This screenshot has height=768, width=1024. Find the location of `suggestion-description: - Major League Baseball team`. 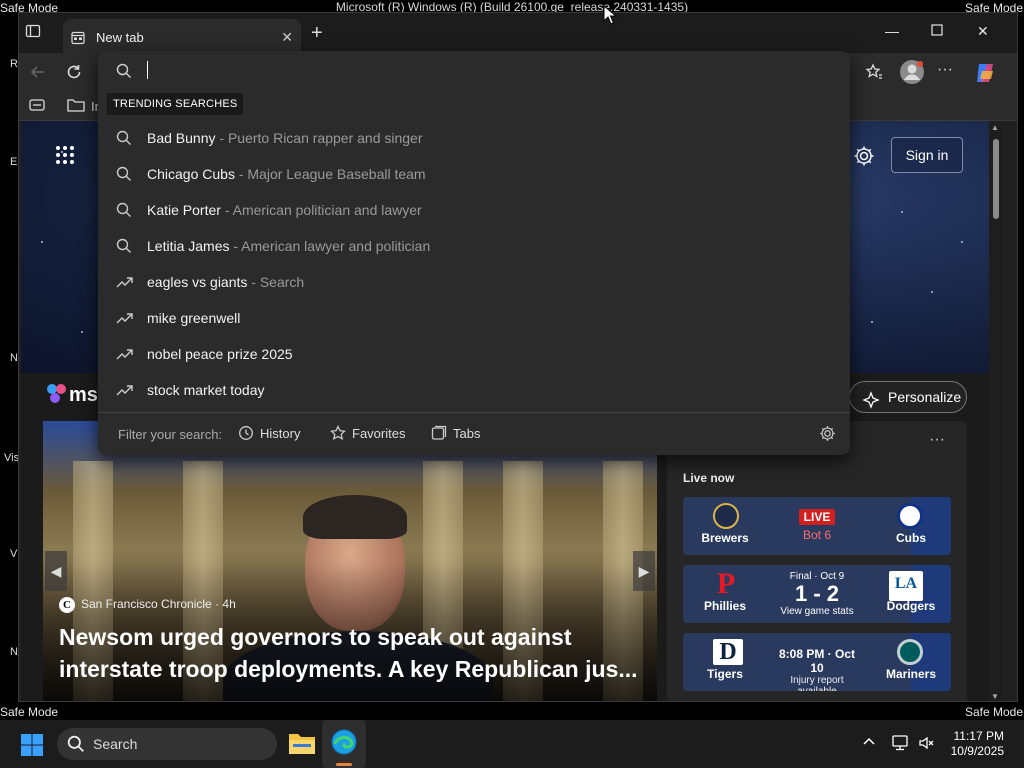

suggestion-description: - Major League Baseball team is located at coordinates (330, 174).